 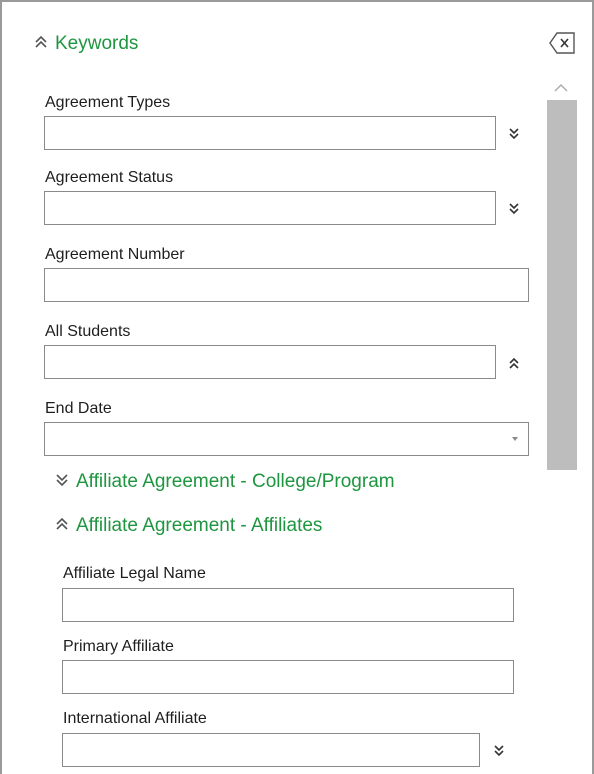 I want to click on primary-affiliate-input, so click(x=288, y=677).